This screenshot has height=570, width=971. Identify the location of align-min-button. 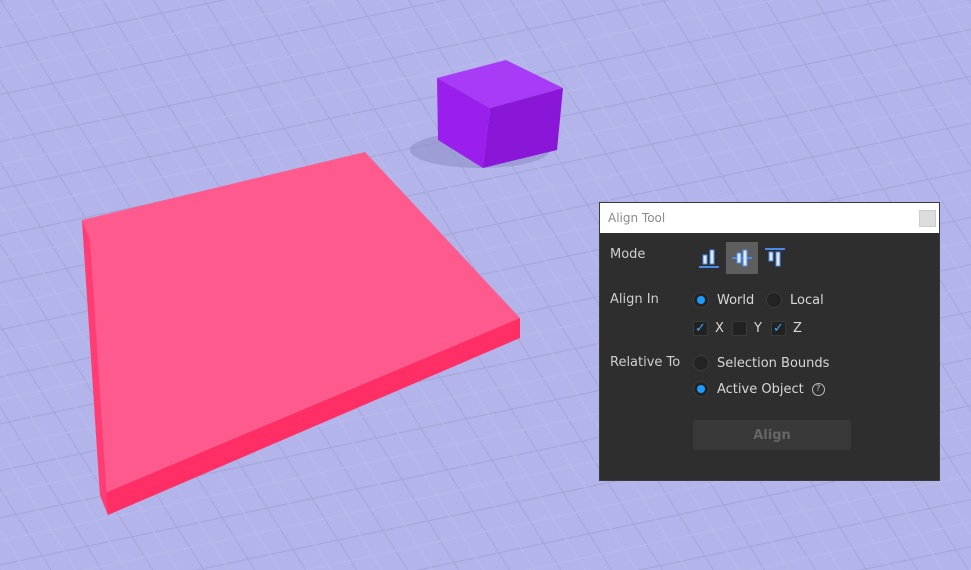
(709, 258).